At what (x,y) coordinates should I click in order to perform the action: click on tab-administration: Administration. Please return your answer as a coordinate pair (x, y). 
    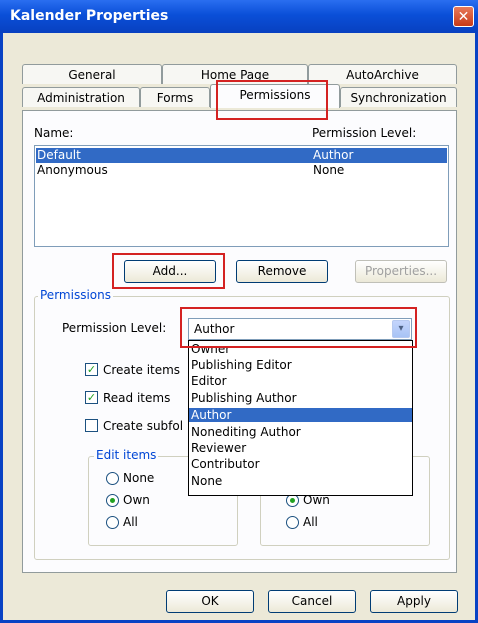
    Looking at the image, I should click on (81, 97).